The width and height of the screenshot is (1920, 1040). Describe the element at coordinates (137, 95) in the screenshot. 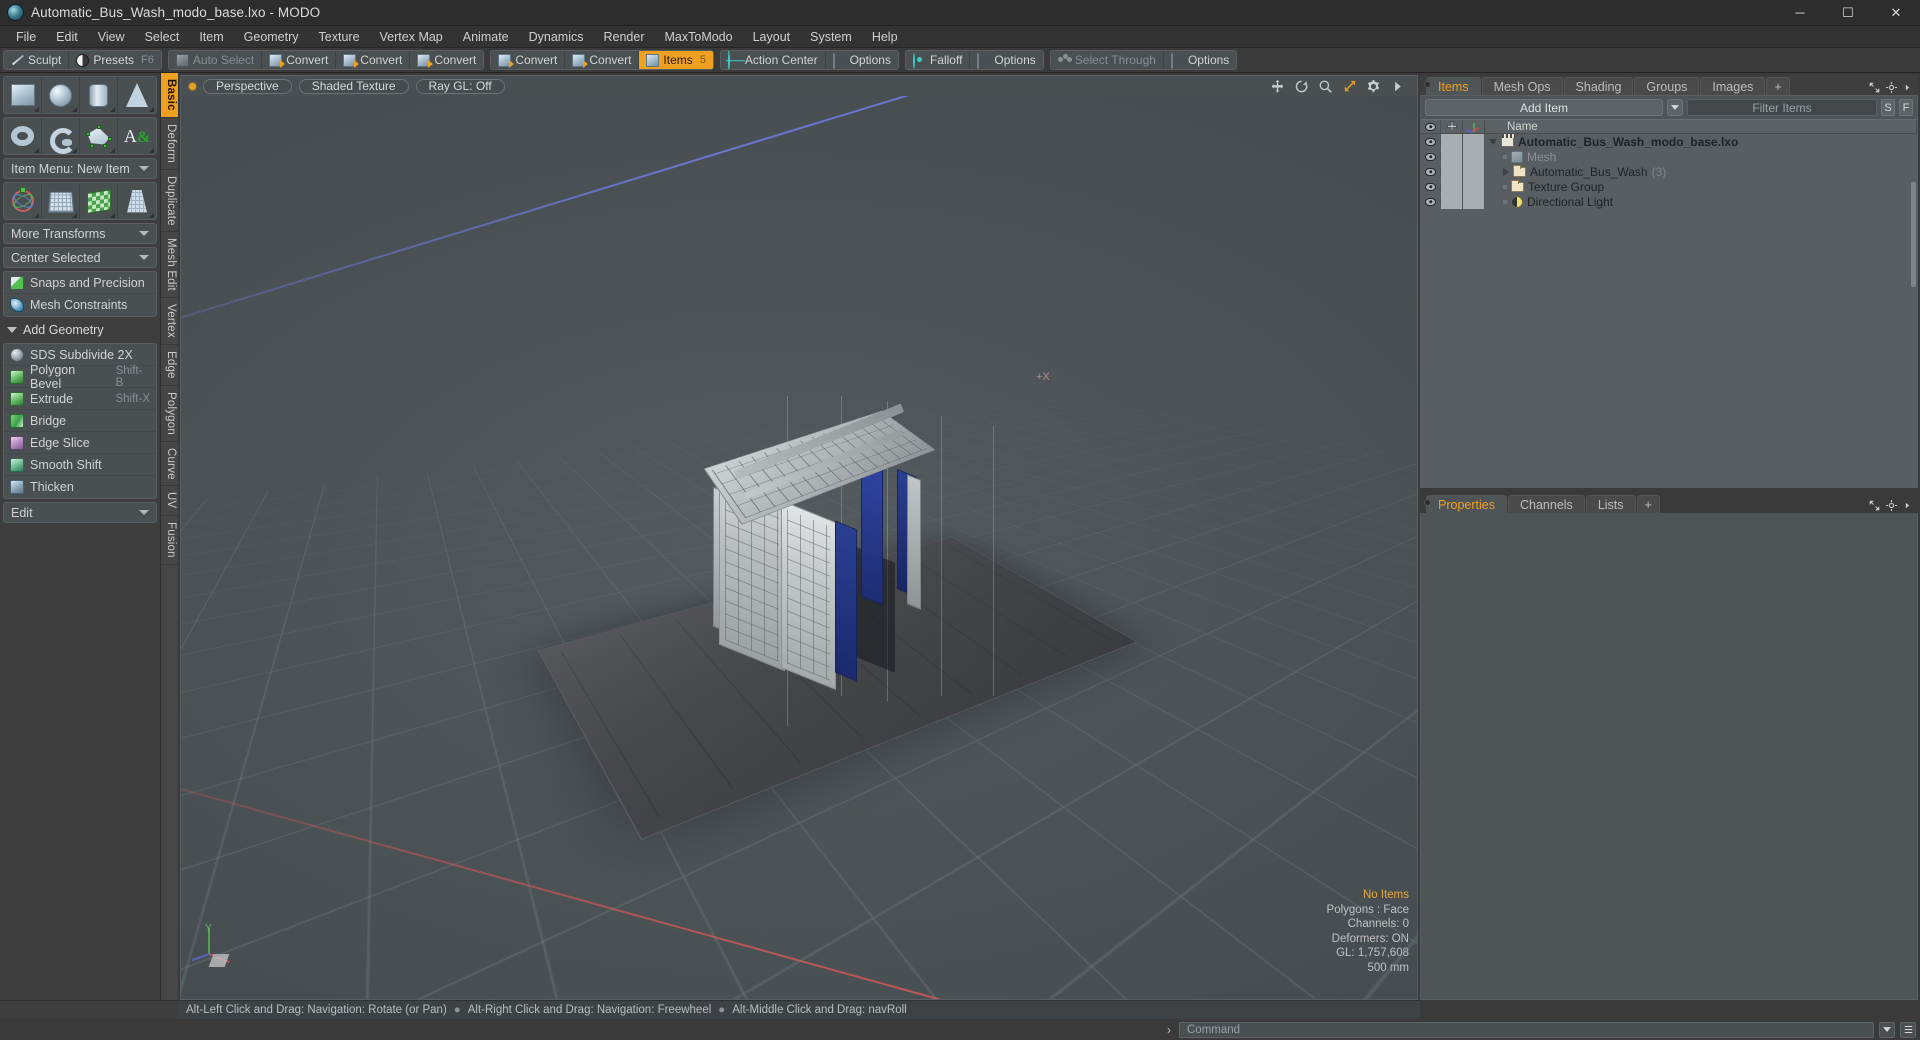

I see `cone-primitive-button` at that location.